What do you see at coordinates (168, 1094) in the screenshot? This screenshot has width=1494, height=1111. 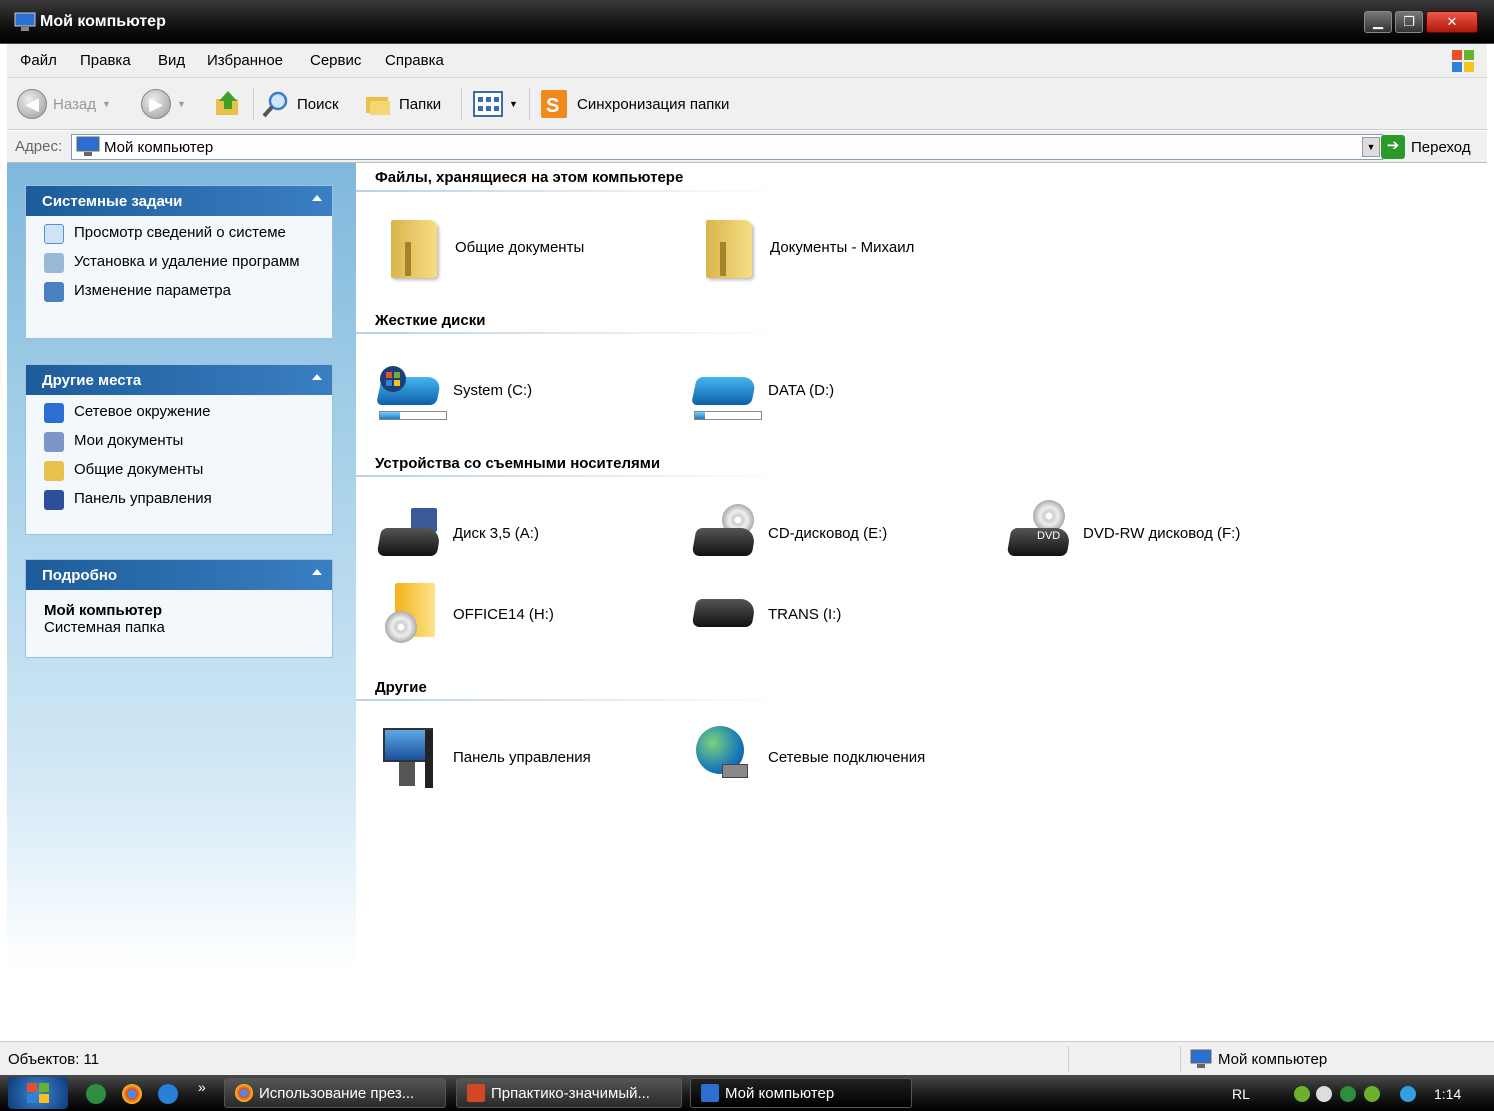 I see `internet-explorer-icon` at bounding box center [168, 1094].